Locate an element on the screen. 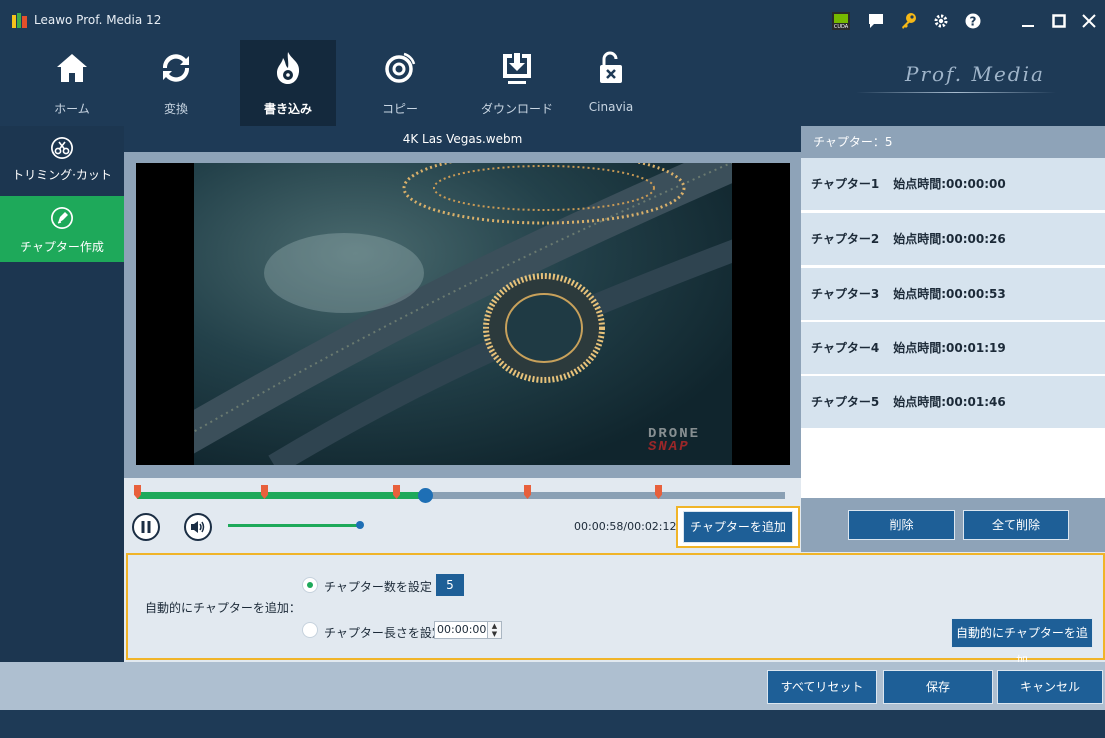  sidebar-item-chapter: チャプター作成 is located at coordinates (62, 229).